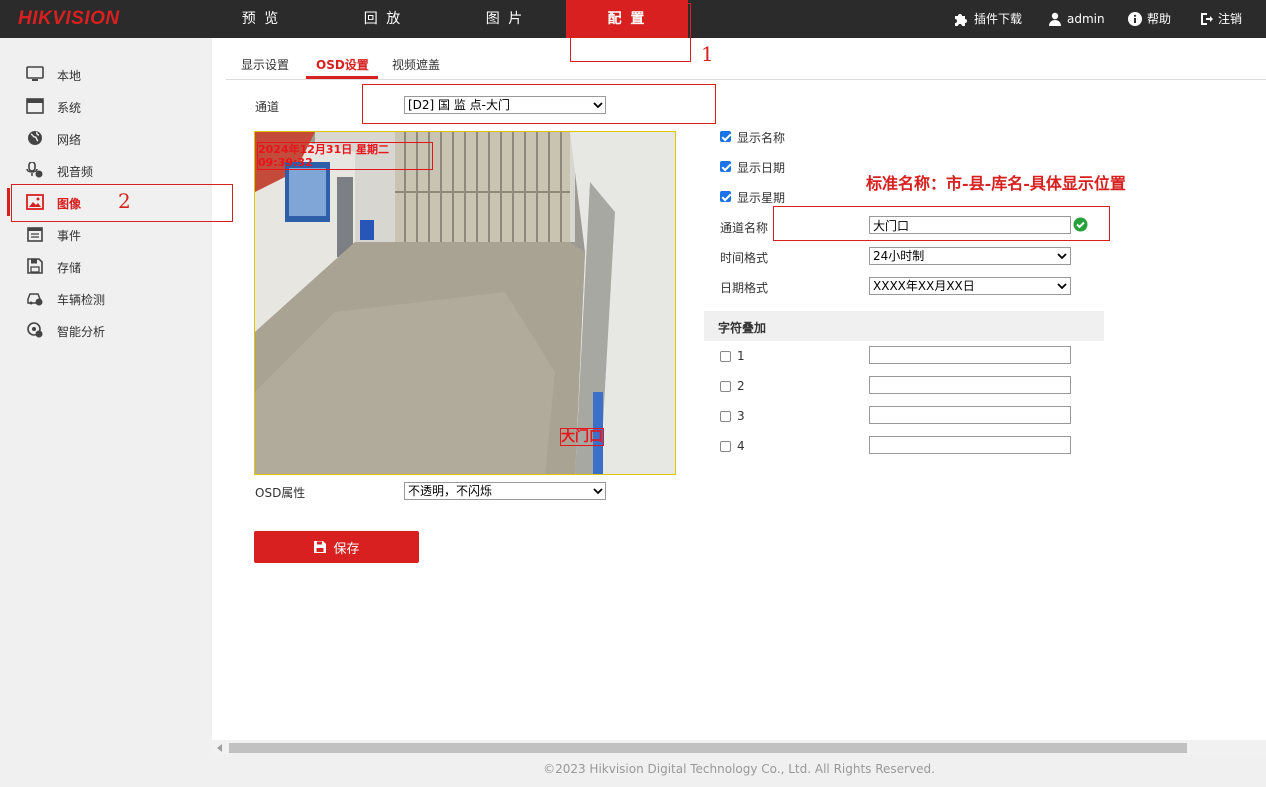 The image size is (1266, 787). What do you see at coordinates (744, 288) in the screenshot?
I see `date-format-label: 日期格式` at bounding box center [744, 288].